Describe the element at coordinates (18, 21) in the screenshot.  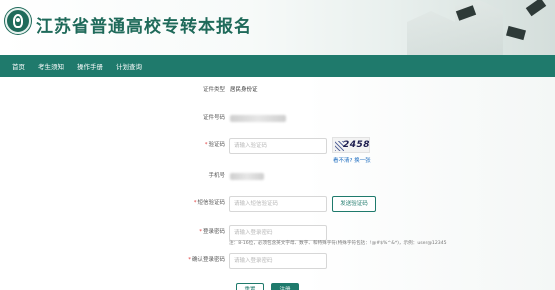
I see `logo-icon` at that location.